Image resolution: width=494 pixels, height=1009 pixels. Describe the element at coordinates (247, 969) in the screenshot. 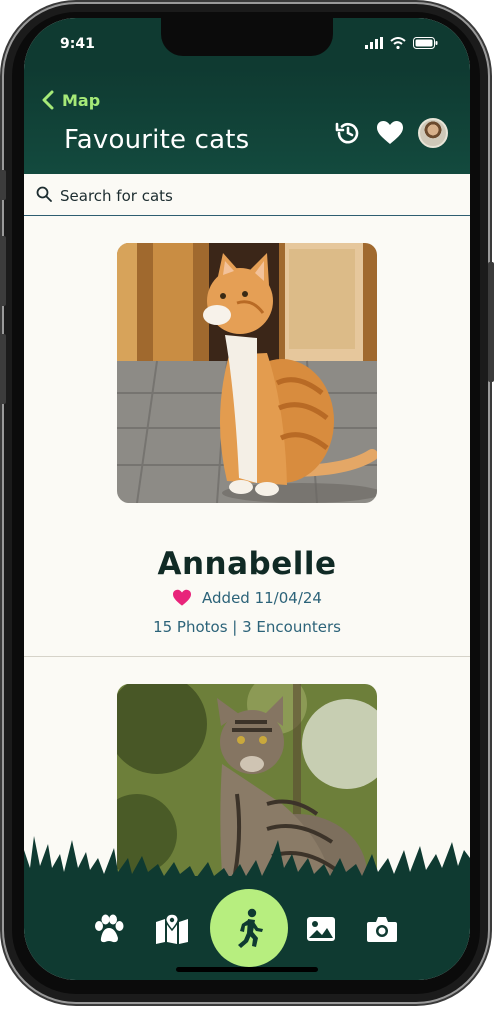

I see `home-indicator` at that location.